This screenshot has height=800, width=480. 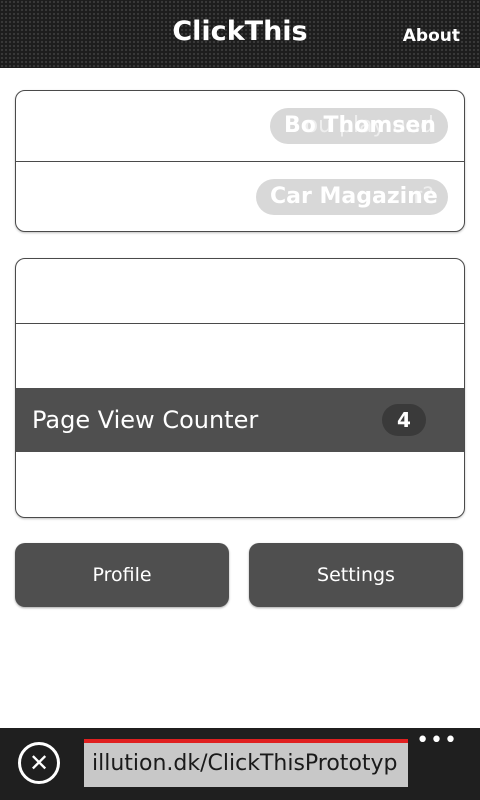 What do you see at coordinates (39, 763) in the screenshot?
I see `close-icon: ✕` at bounding box center [39, 763].